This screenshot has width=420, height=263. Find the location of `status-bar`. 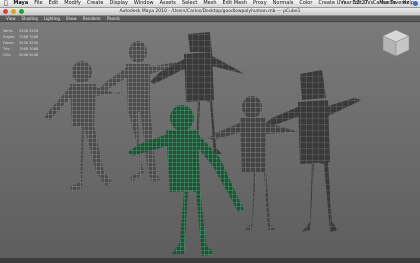

status-bar is located at coordinates (210, 260).